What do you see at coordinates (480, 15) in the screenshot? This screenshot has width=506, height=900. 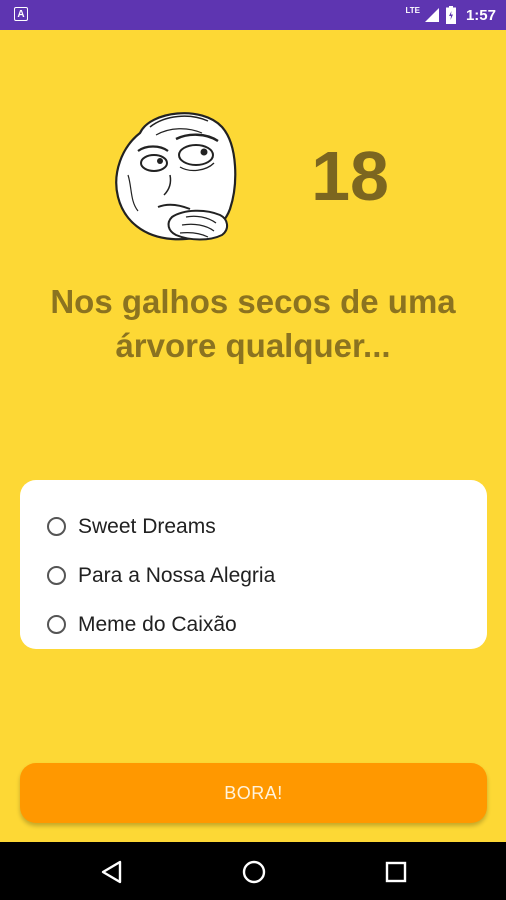 I see `status-time: 1:57` at bounding box center [480, 15].